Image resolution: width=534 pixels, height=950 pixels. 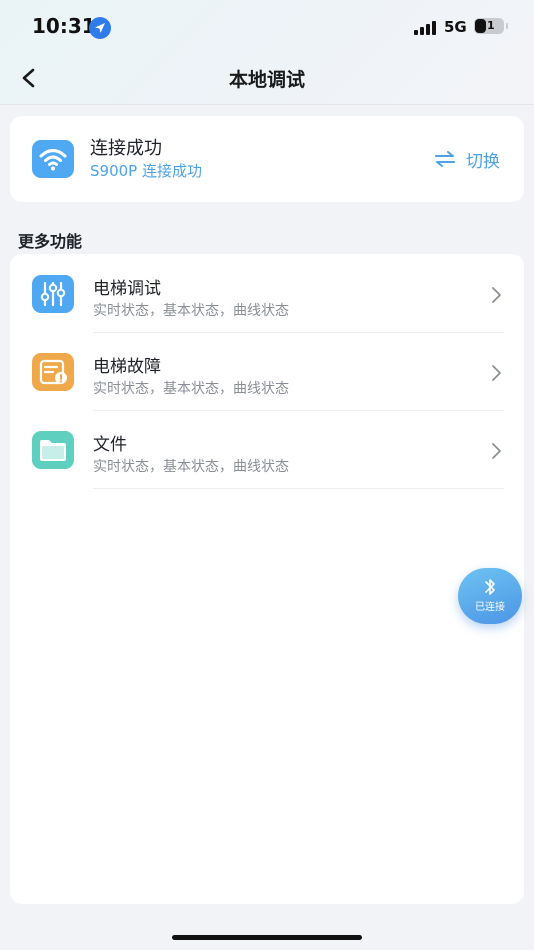 I want to click on switch-device-button: 切换, so click(x=467, y=160).